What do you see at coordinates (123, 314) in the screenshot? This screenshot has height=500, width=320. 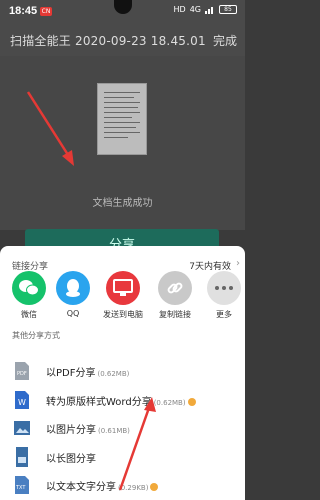 I see `share-target-label: 发送到电脑` at bounding box center [123, 314].